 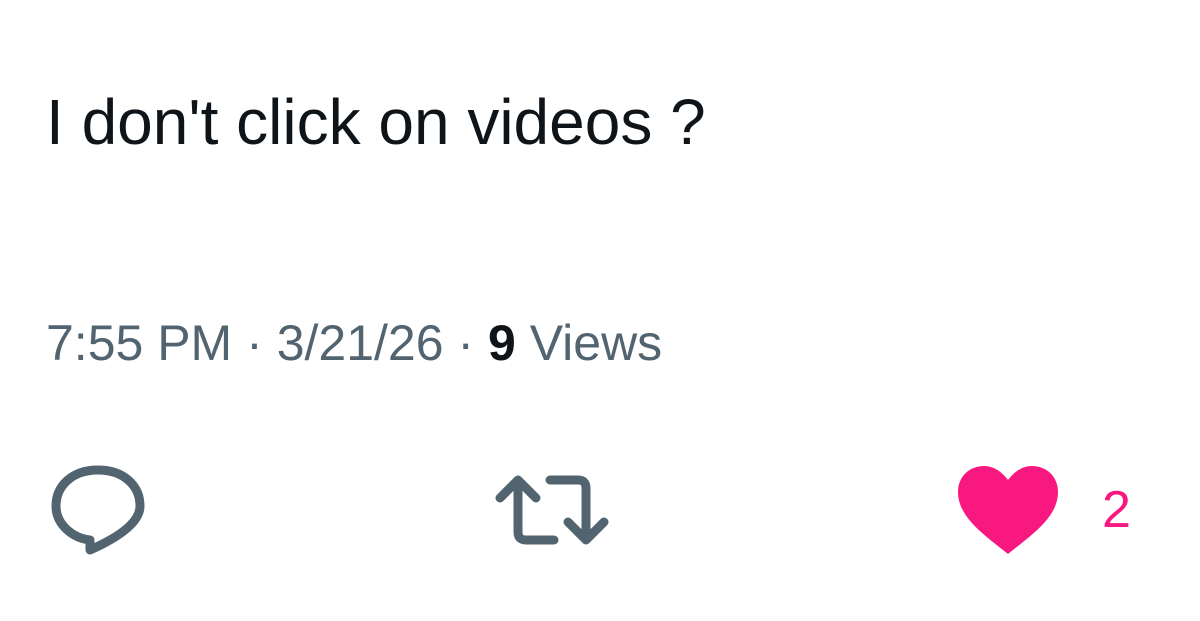 What do you see at coordinates (376, 122) in the screenshot?
I see `tweet-text: I don't click on videos ?` at bounding box center [376, 122].